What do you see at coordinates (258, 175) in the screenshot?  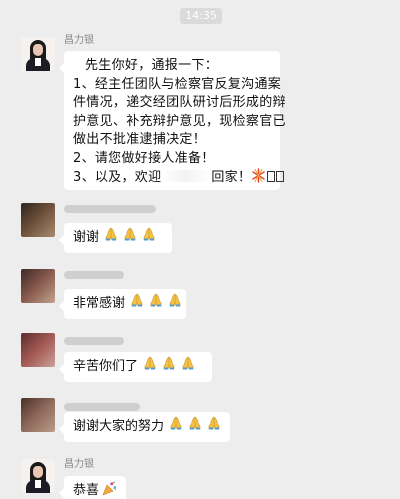 I see `fireworks-icon` at bounding box center [258, 175].